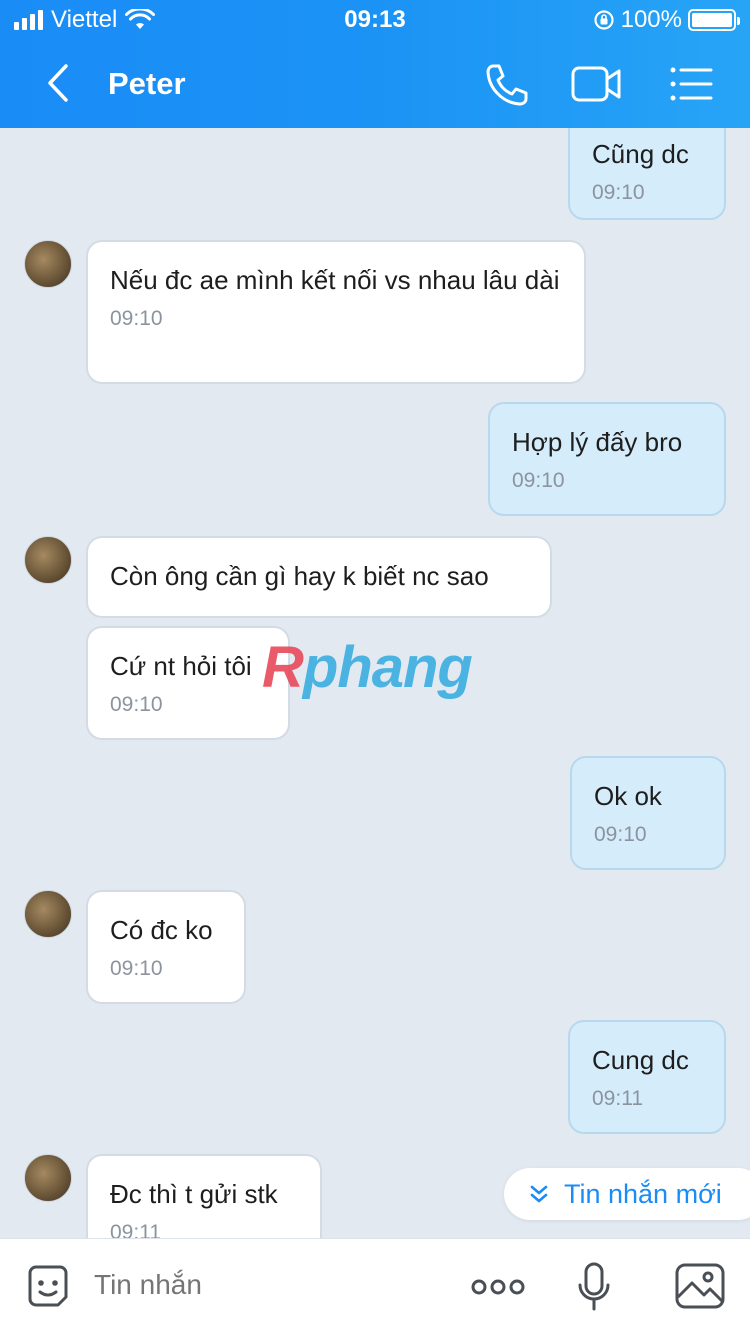  I want to click on watermark-logo: Rphang, so click(367, 667).